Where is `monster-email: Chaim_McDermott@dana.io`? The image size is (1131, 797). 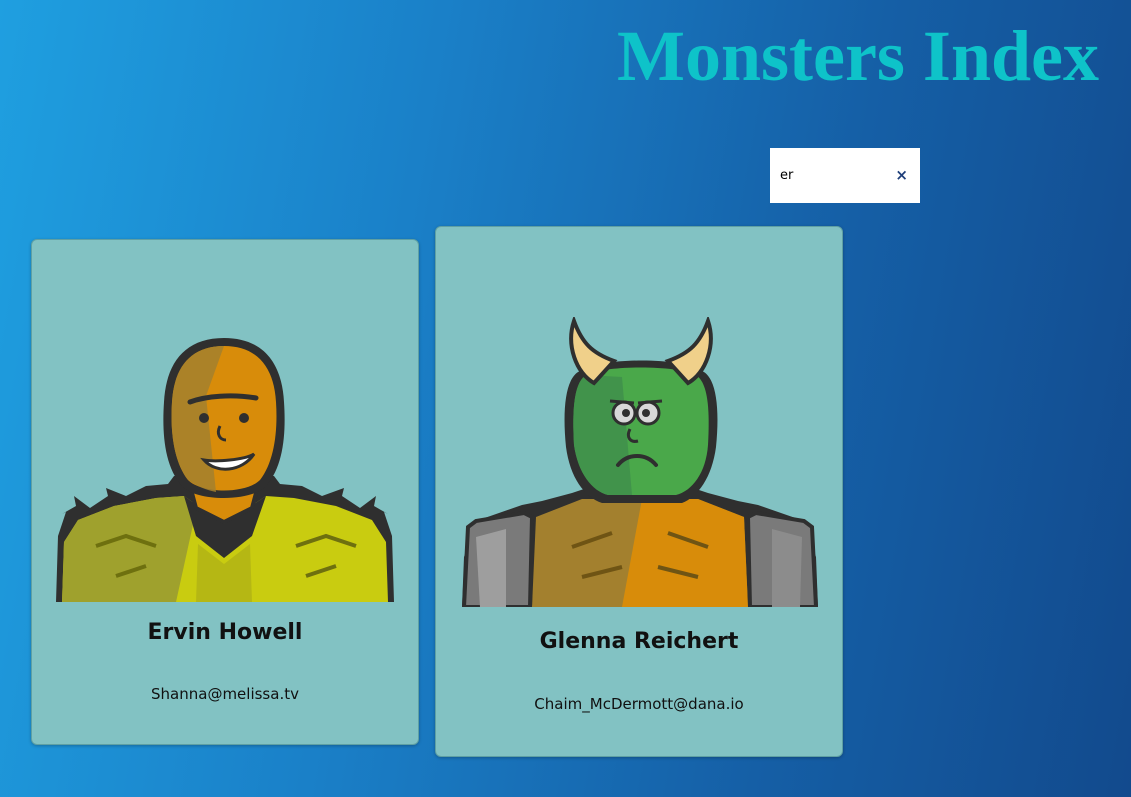 monster-email: Chaim_McDermott@dana.io is located at coordinates (639, 704).